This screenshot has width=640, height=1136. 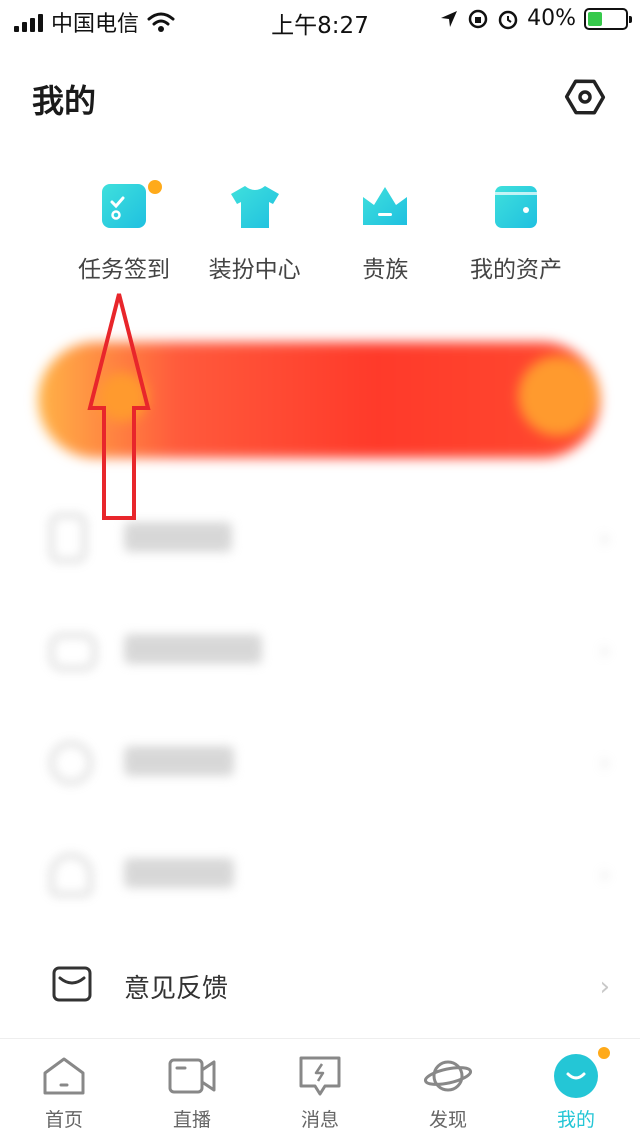 I want to click on tshirt-icon, so click(x=255, y=206).